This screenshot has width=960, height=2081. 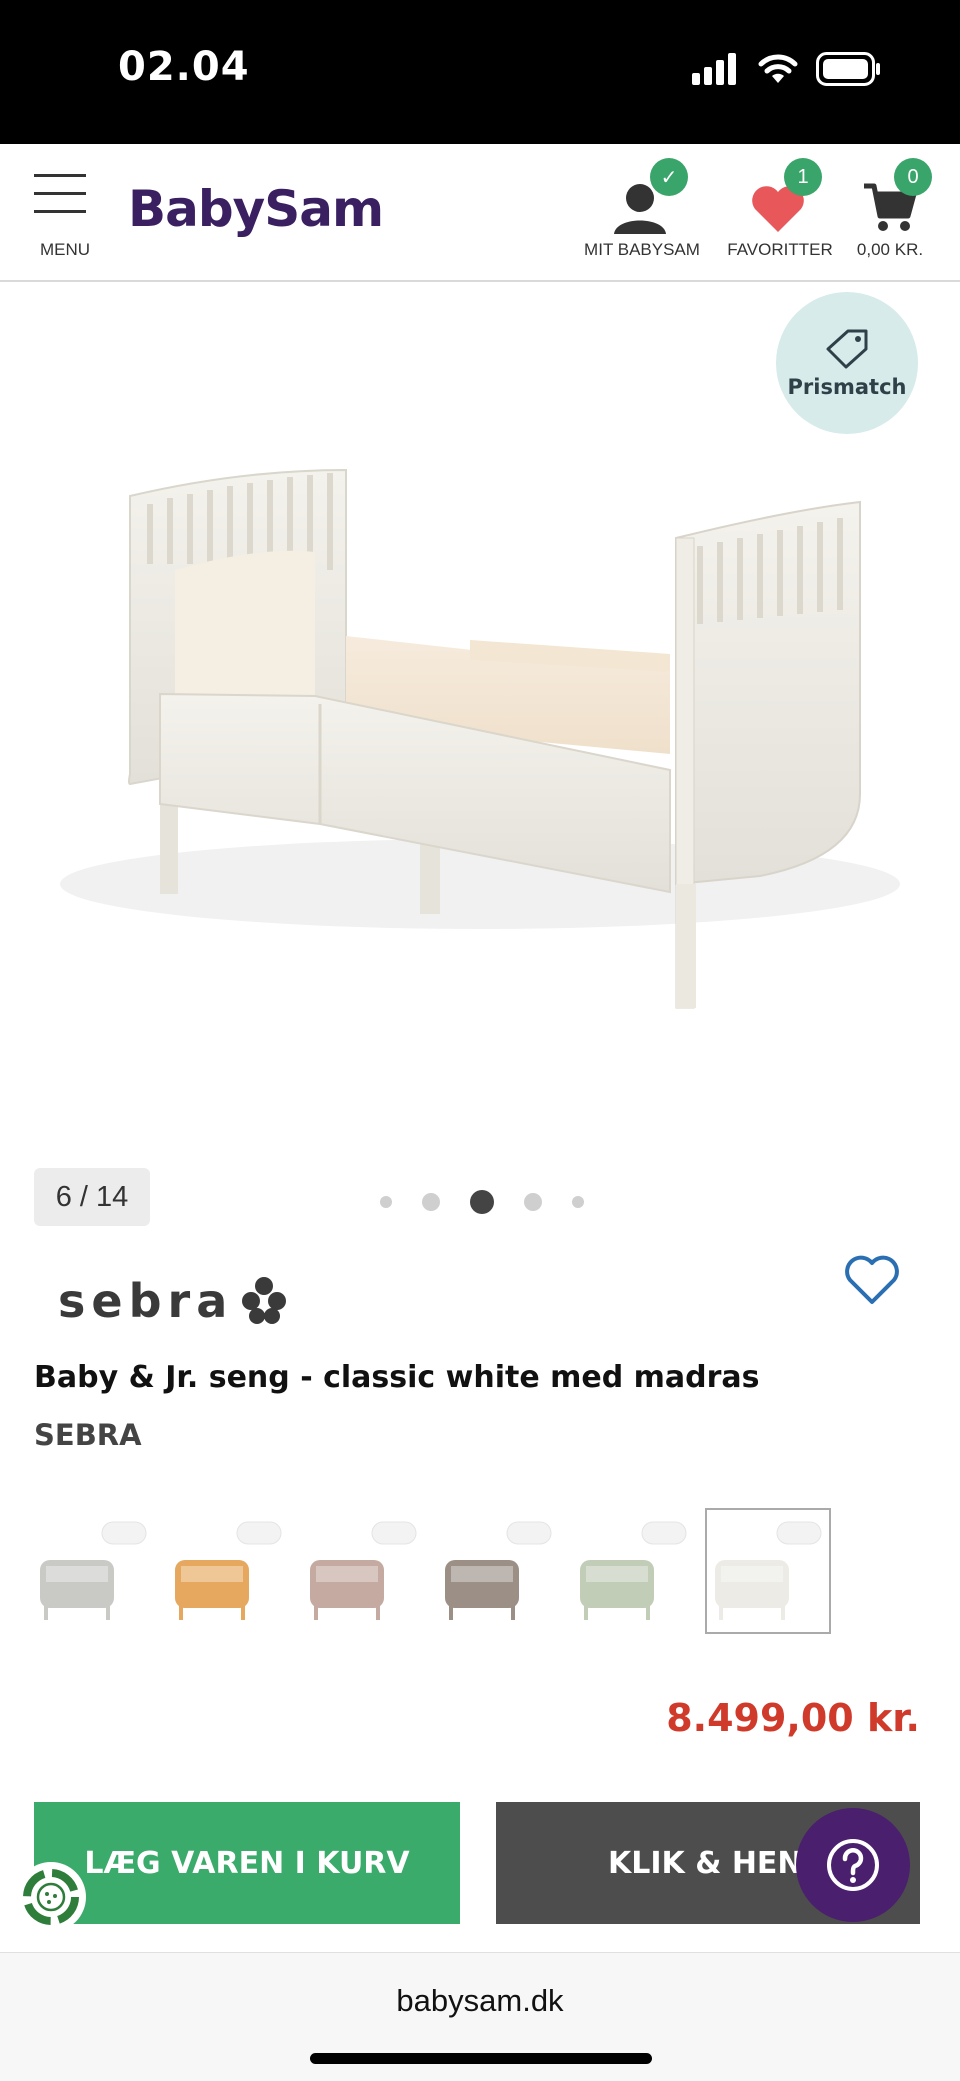 I want to click on question-icon, so click(x=853, y=1865).